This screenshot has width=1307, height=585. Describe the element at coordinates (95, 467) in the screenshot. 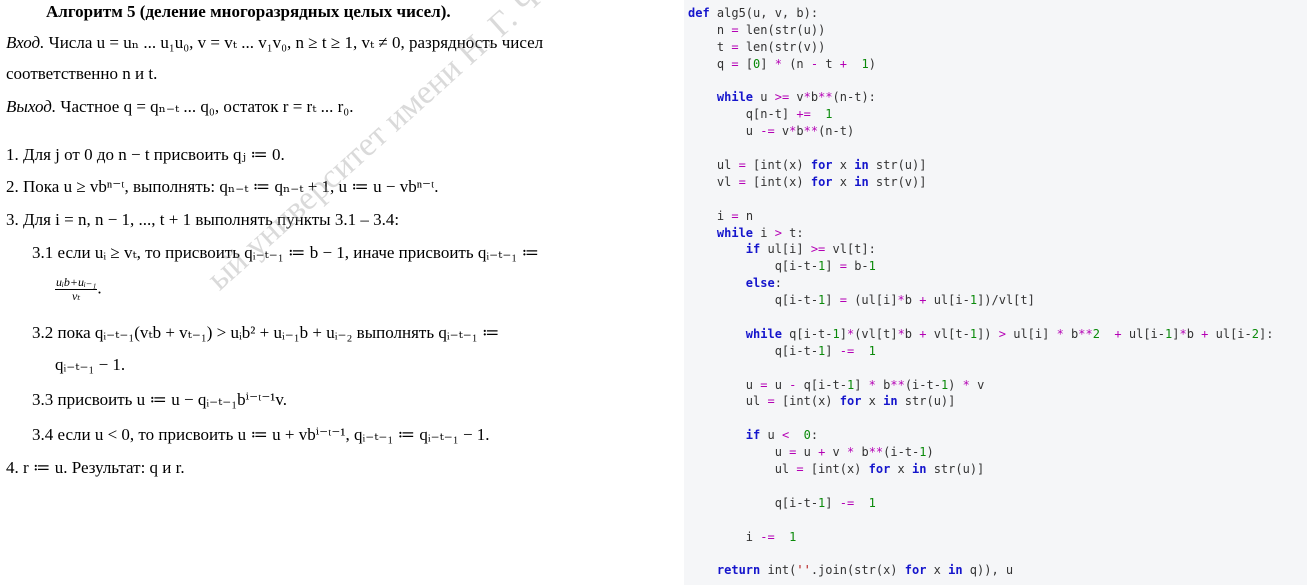

I see `step-4: 4. r ≔ u. Результат: q и r.` at that location.